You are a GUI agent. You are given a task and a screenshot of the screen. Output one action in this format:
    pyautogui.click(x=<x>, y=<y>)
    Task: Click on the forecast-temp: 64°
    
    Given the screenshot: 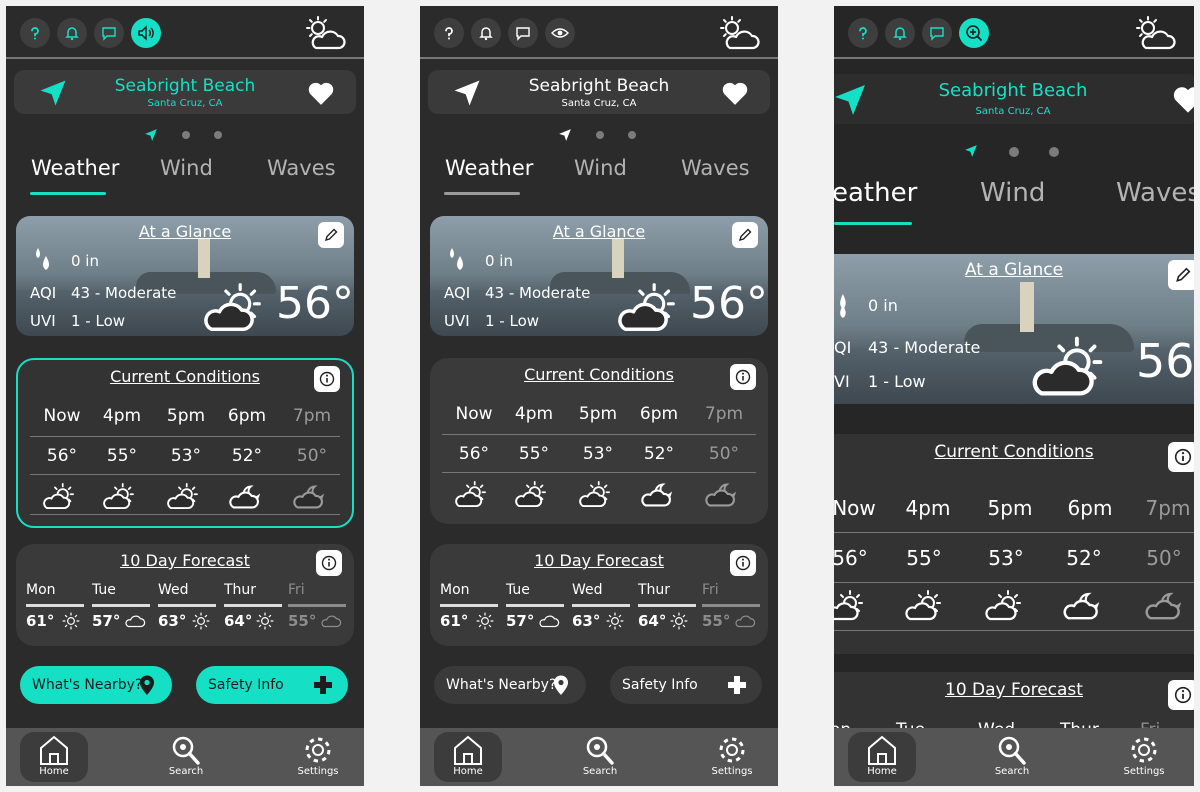 What is the action you would take?
    pyautogui.click(x=652, y=621)
    